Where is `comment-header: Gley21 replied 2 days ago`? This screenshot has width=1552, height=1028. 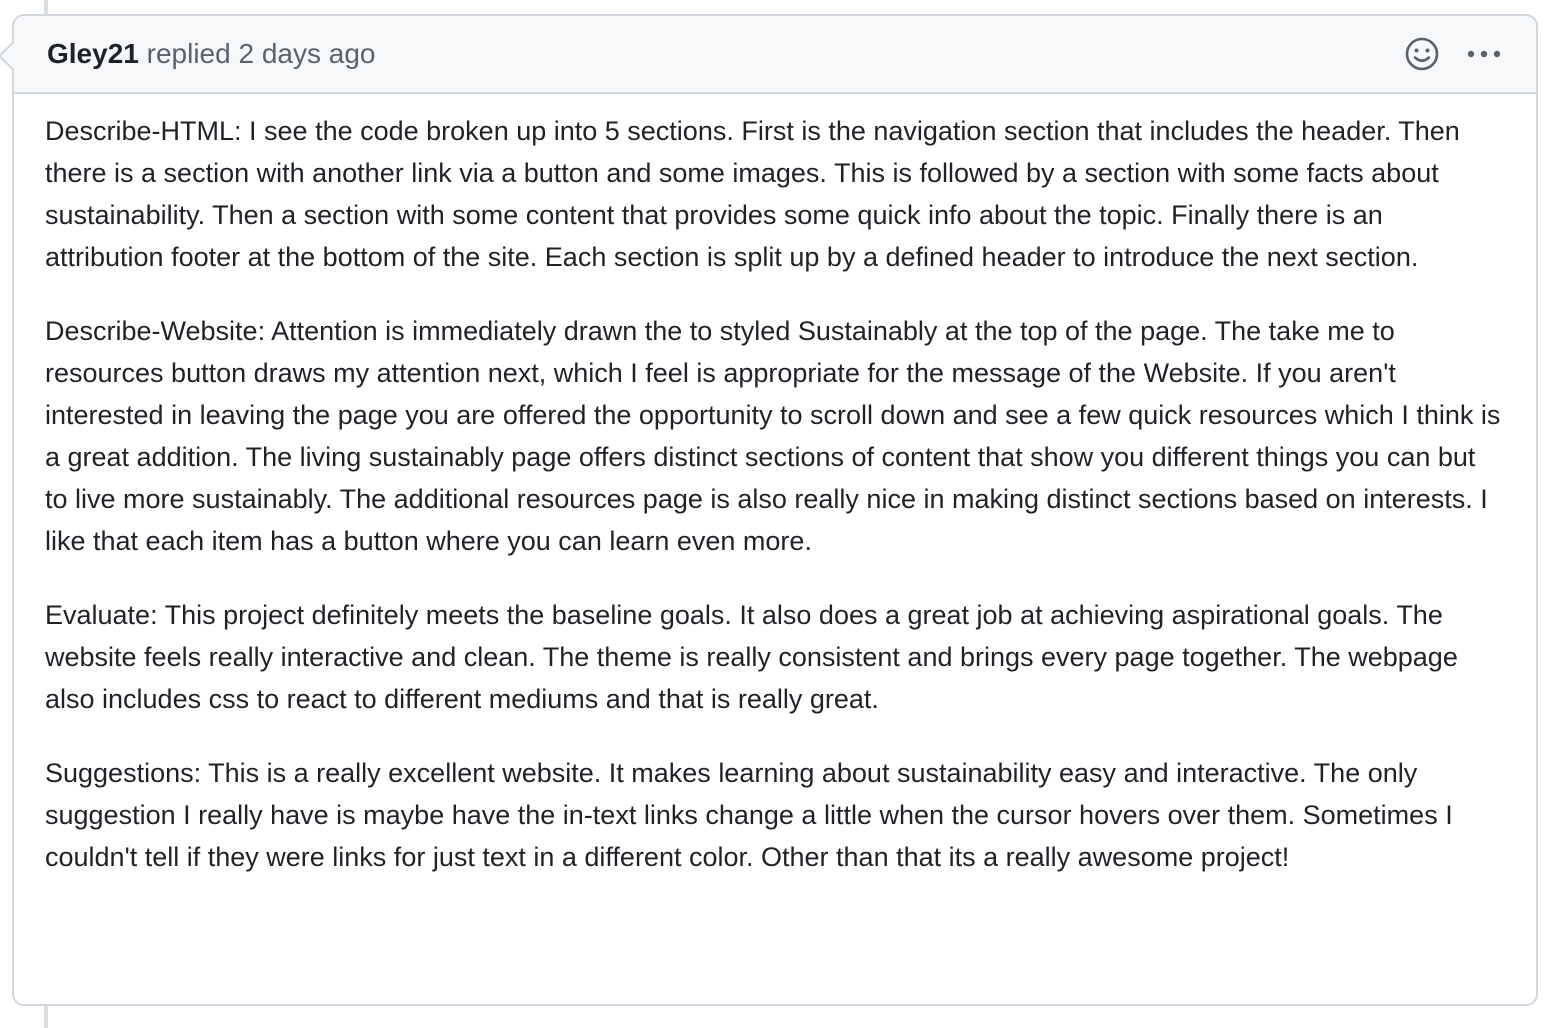
comment-header: Gley21 replied 2 days ago is located at coordinates (768, 55).